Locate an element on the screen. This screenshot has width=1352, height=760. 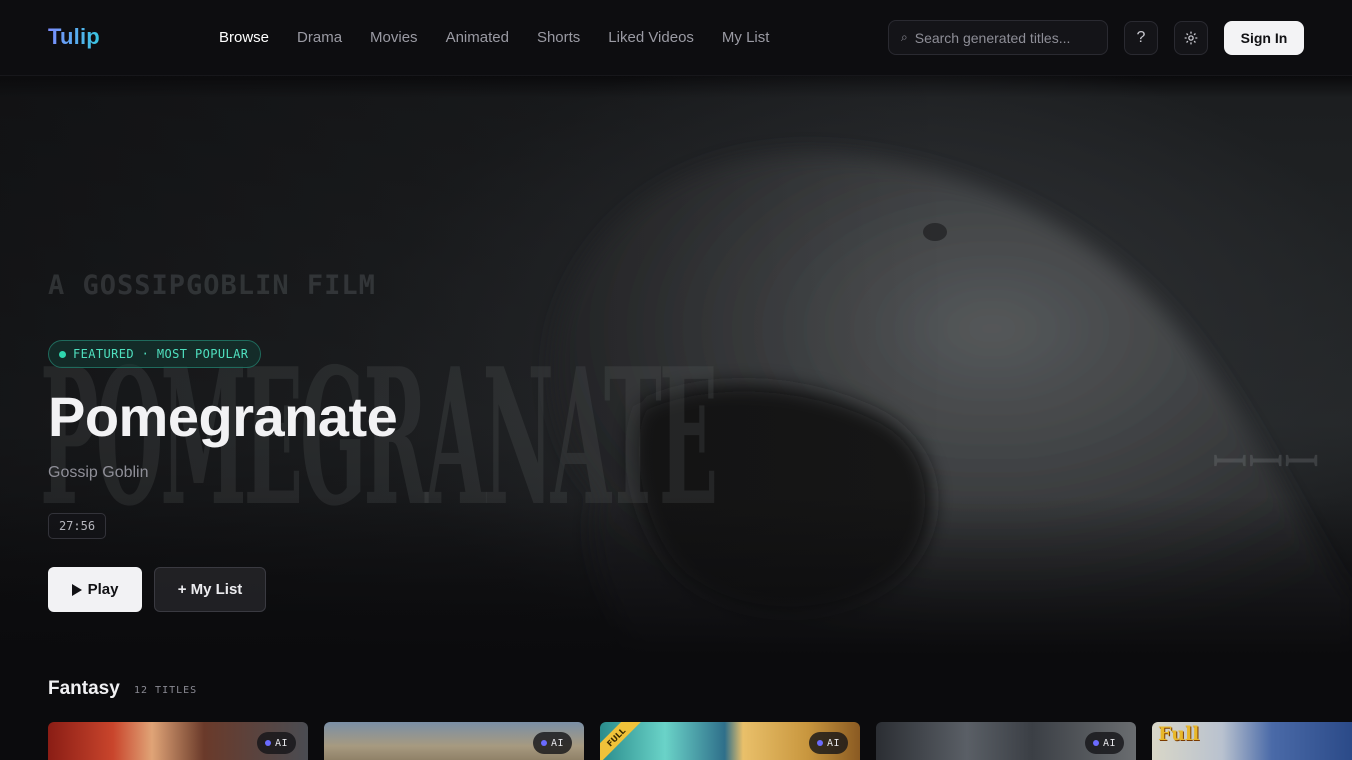
help-icon: ? is located at coordinates (1141, 37).